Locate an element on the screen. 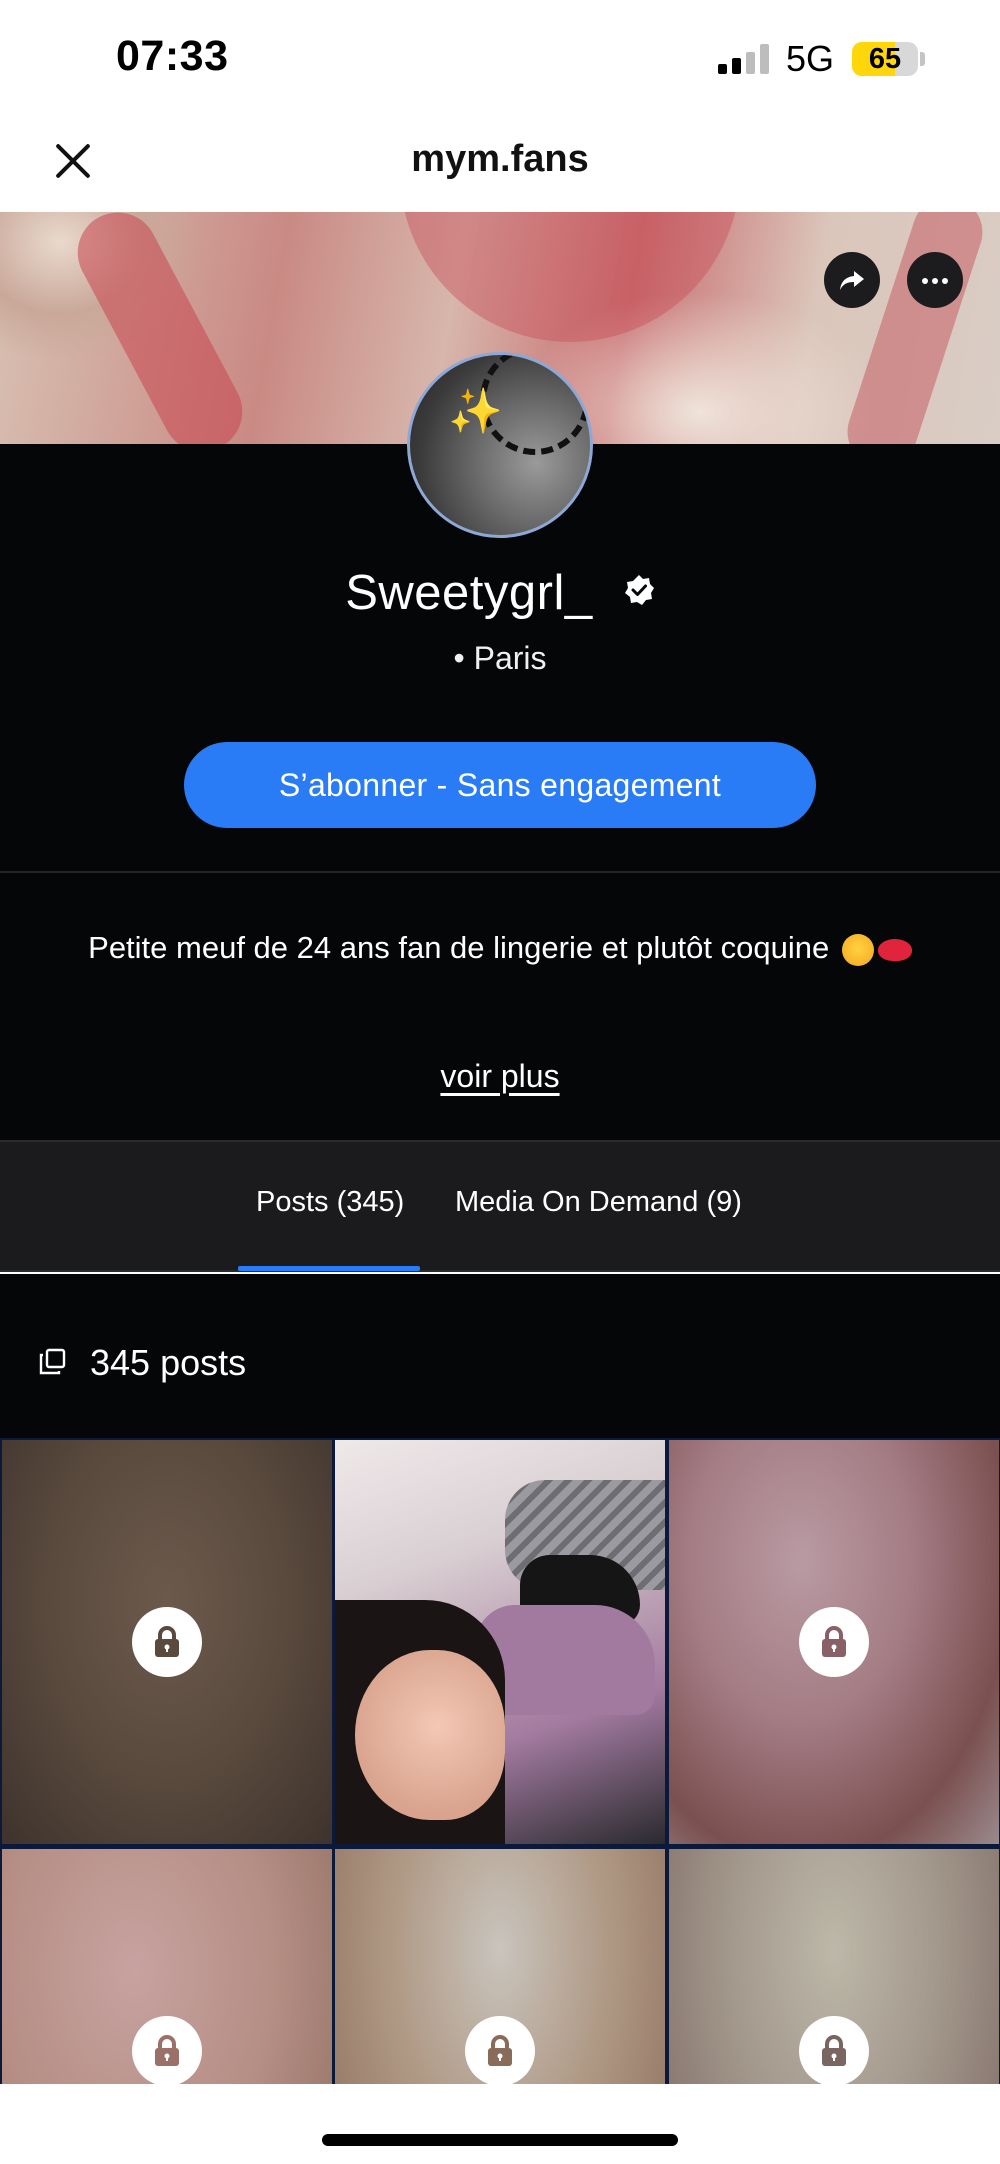 Image resolution: width=1000 pixels, height=2164 pixels. nav-bar: mym.fans is located at coordinates (500, 161).